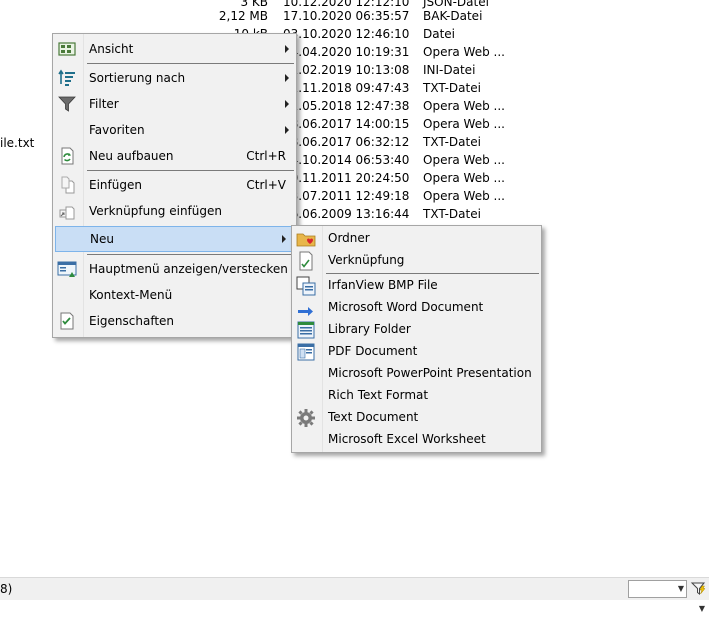  I want to click on menu-item-filter: Filter, so click(174, 104).